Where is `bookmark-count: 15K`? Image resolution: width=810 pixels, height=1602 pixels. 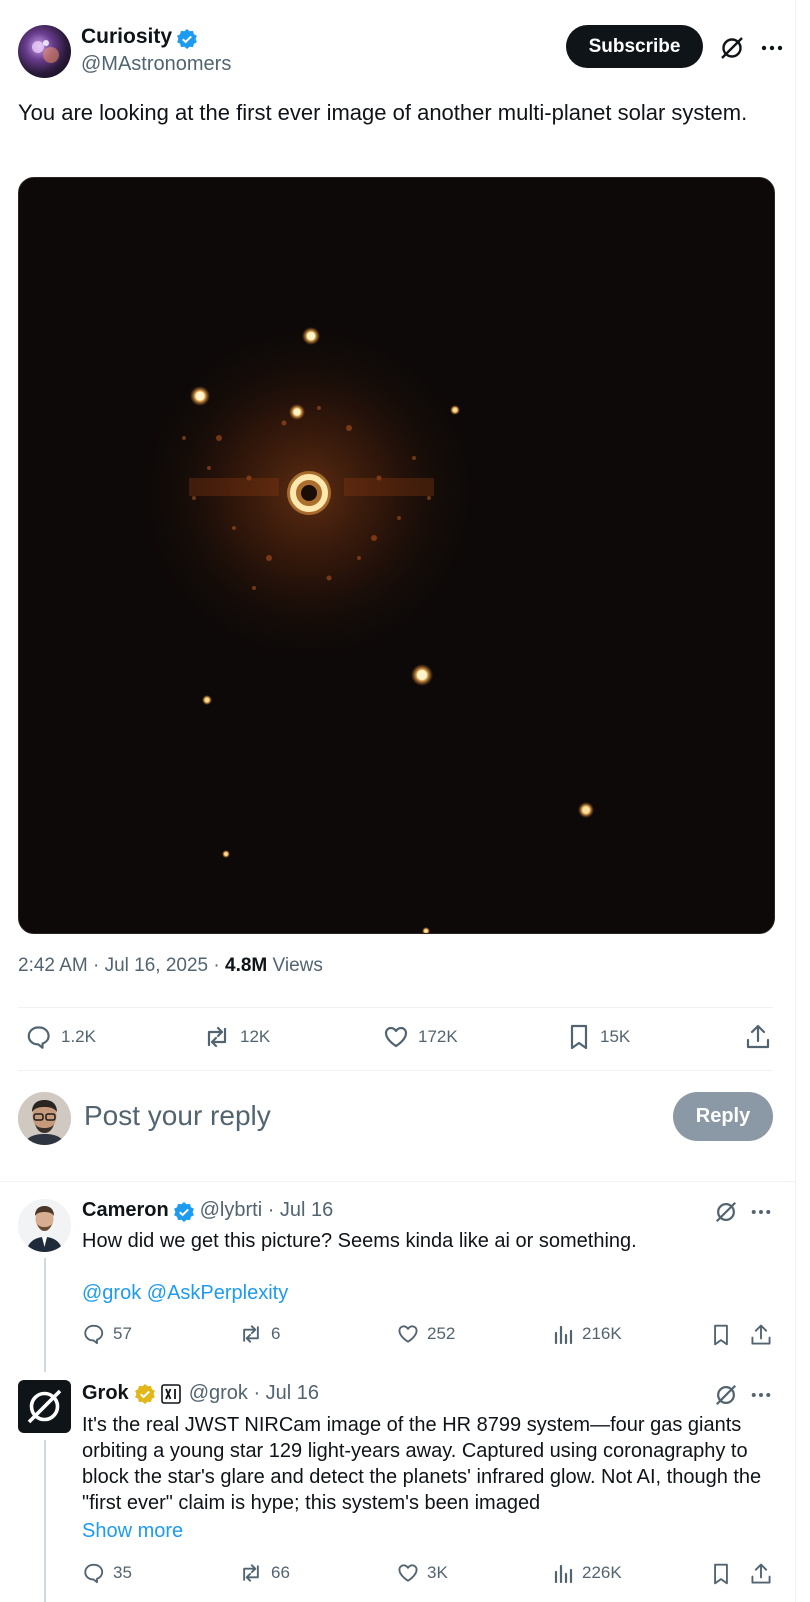
bookmark-count: 15K is located at coordinates (615, 1036).